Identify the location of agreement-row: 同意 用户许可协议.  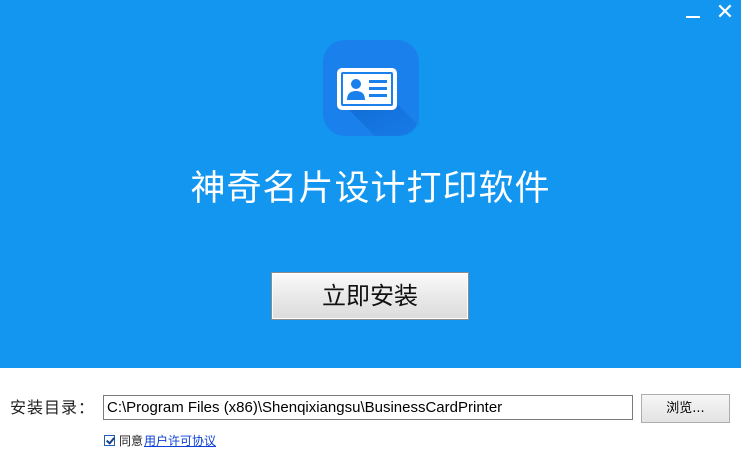
(160, 440).